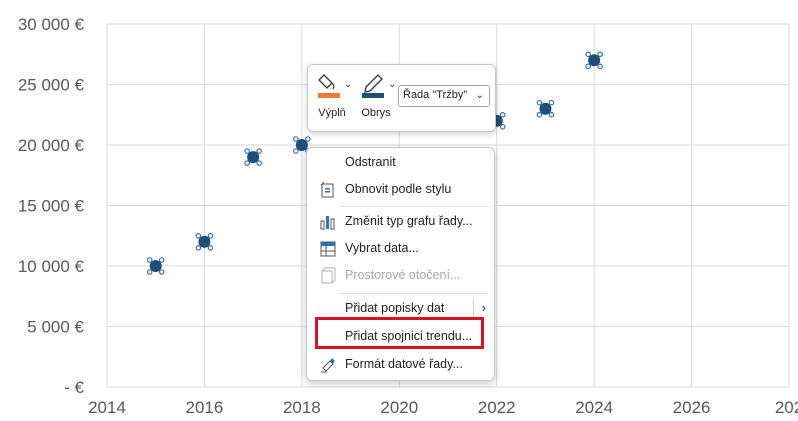 The image size is (798, 421). What do you see at coordinates (51, 266) in the screenshot?
I see `y-tick-label: 10 000 €` at bounding box center [51, 266].